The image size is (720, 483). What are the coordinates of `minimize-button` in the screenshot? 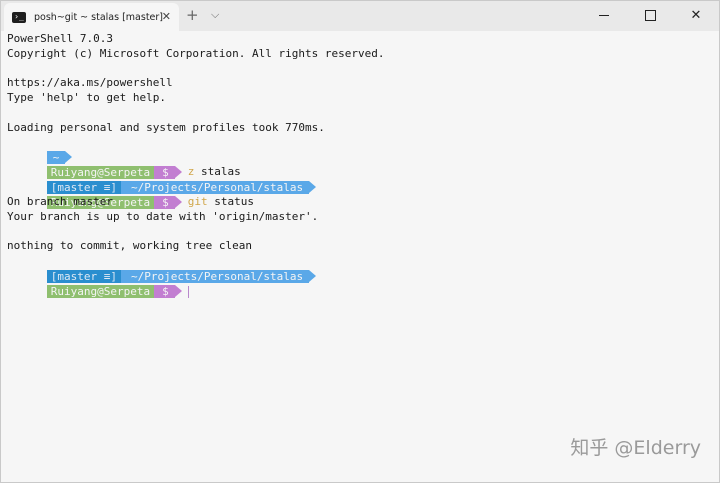 It's located at (604, 15).